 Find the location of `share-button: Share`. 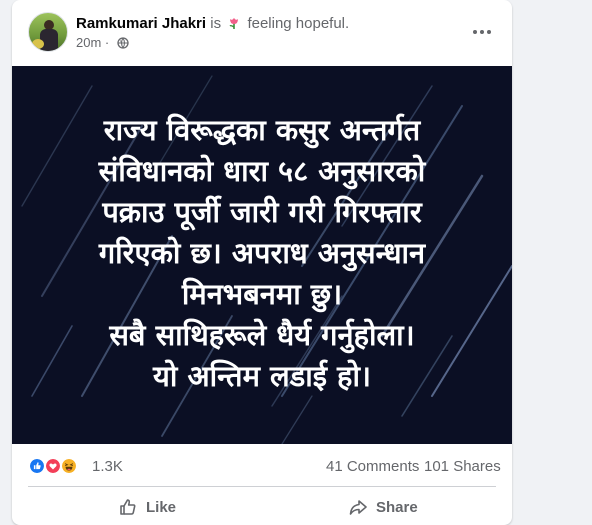

share-button: Share is located at coordinates (383, 507).